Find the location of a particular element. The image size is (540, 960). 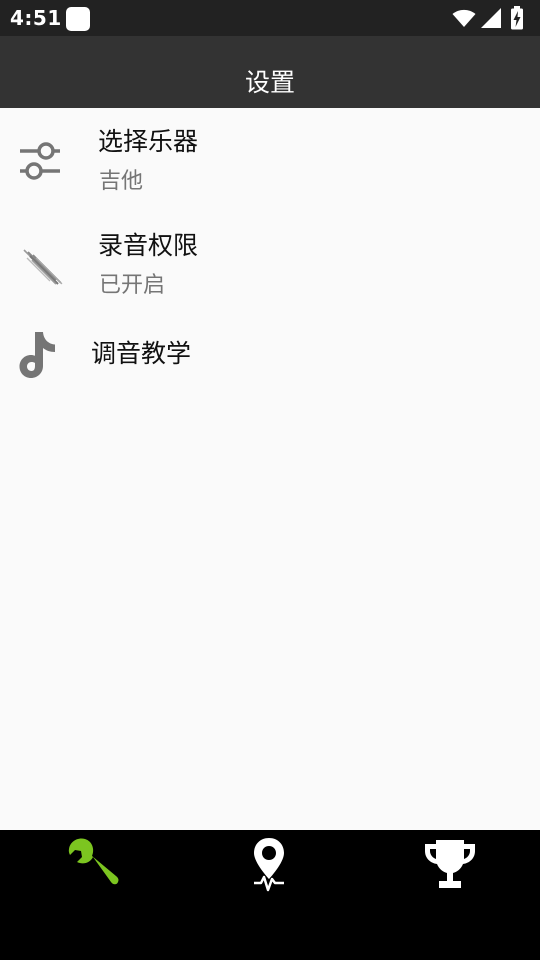

setting-select-instrument: 选择乐器 吉他 is located at coordinates (270, 160).